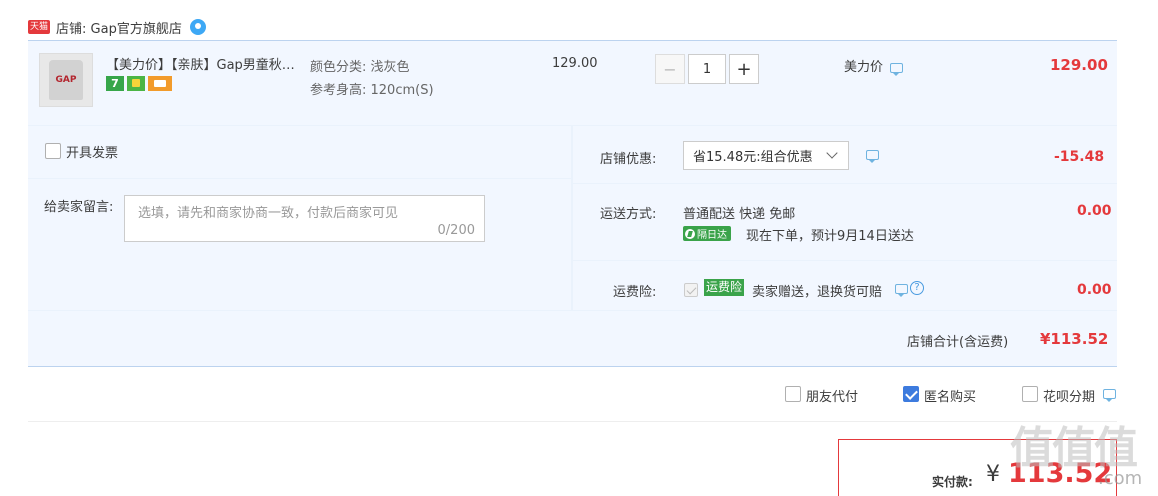  Describe the element at coordinates (575, 63) in the screenshot. I see `unit-price: 129.00` at that location.